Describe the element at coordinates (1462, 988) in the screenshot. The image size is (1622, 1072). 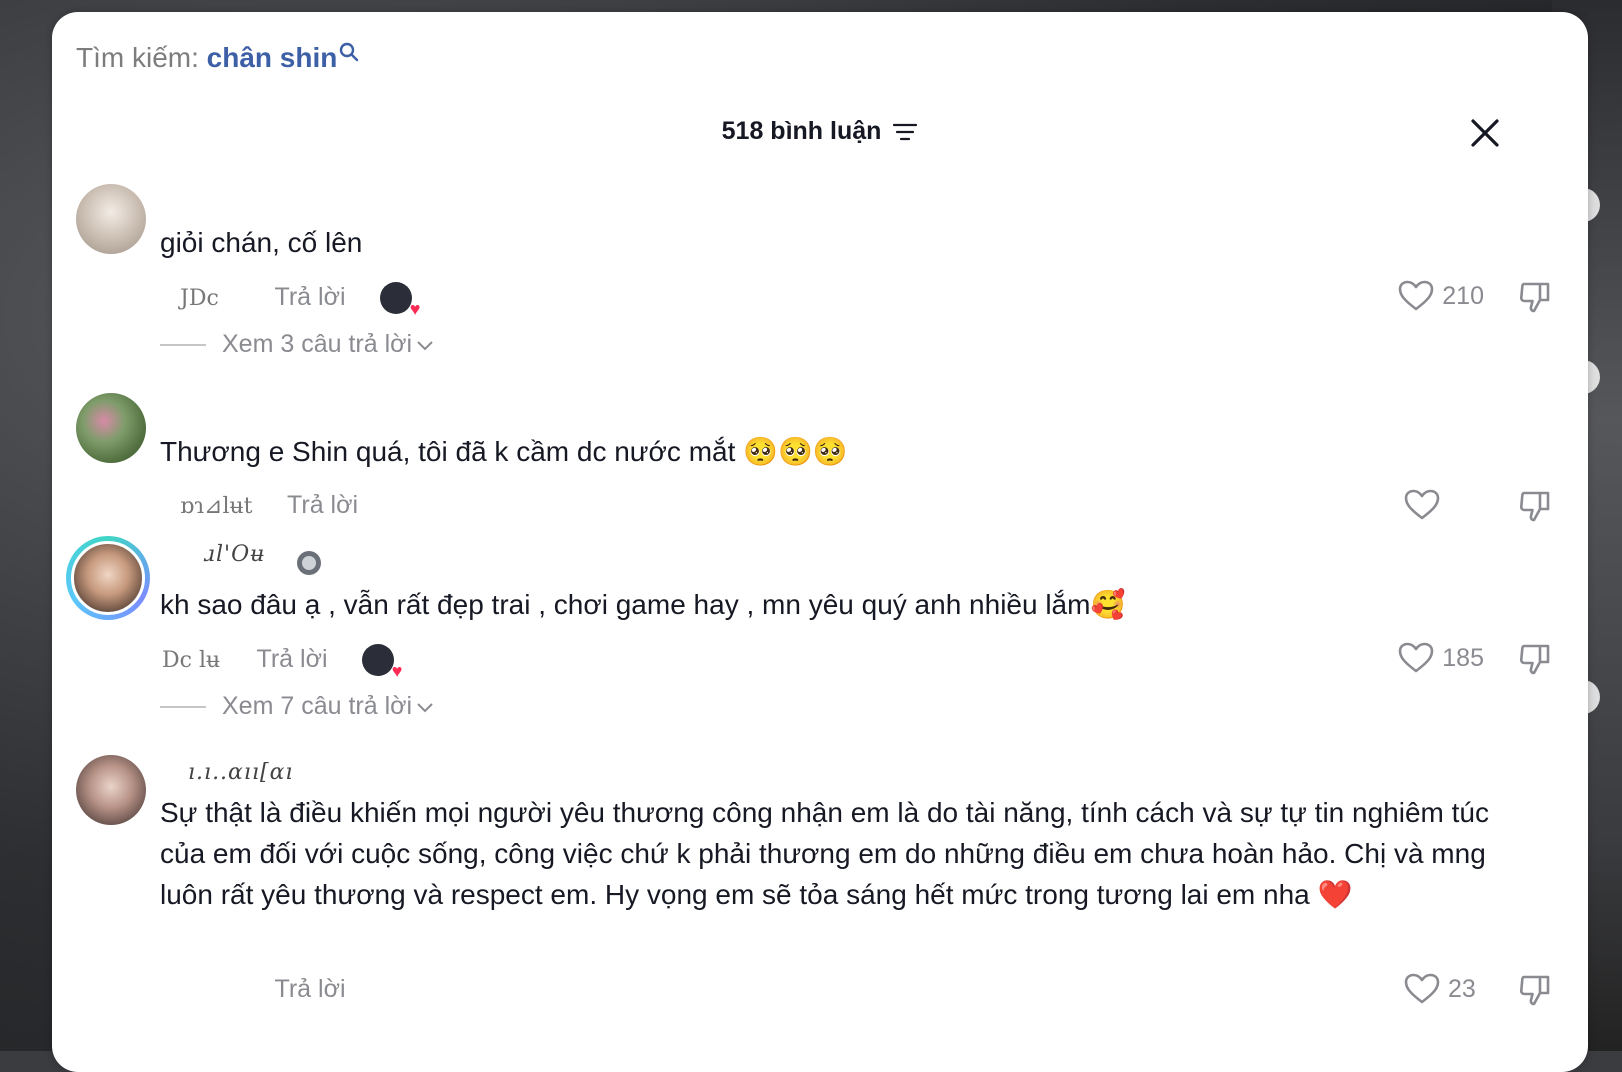
I see `like-count: 23` at that location.